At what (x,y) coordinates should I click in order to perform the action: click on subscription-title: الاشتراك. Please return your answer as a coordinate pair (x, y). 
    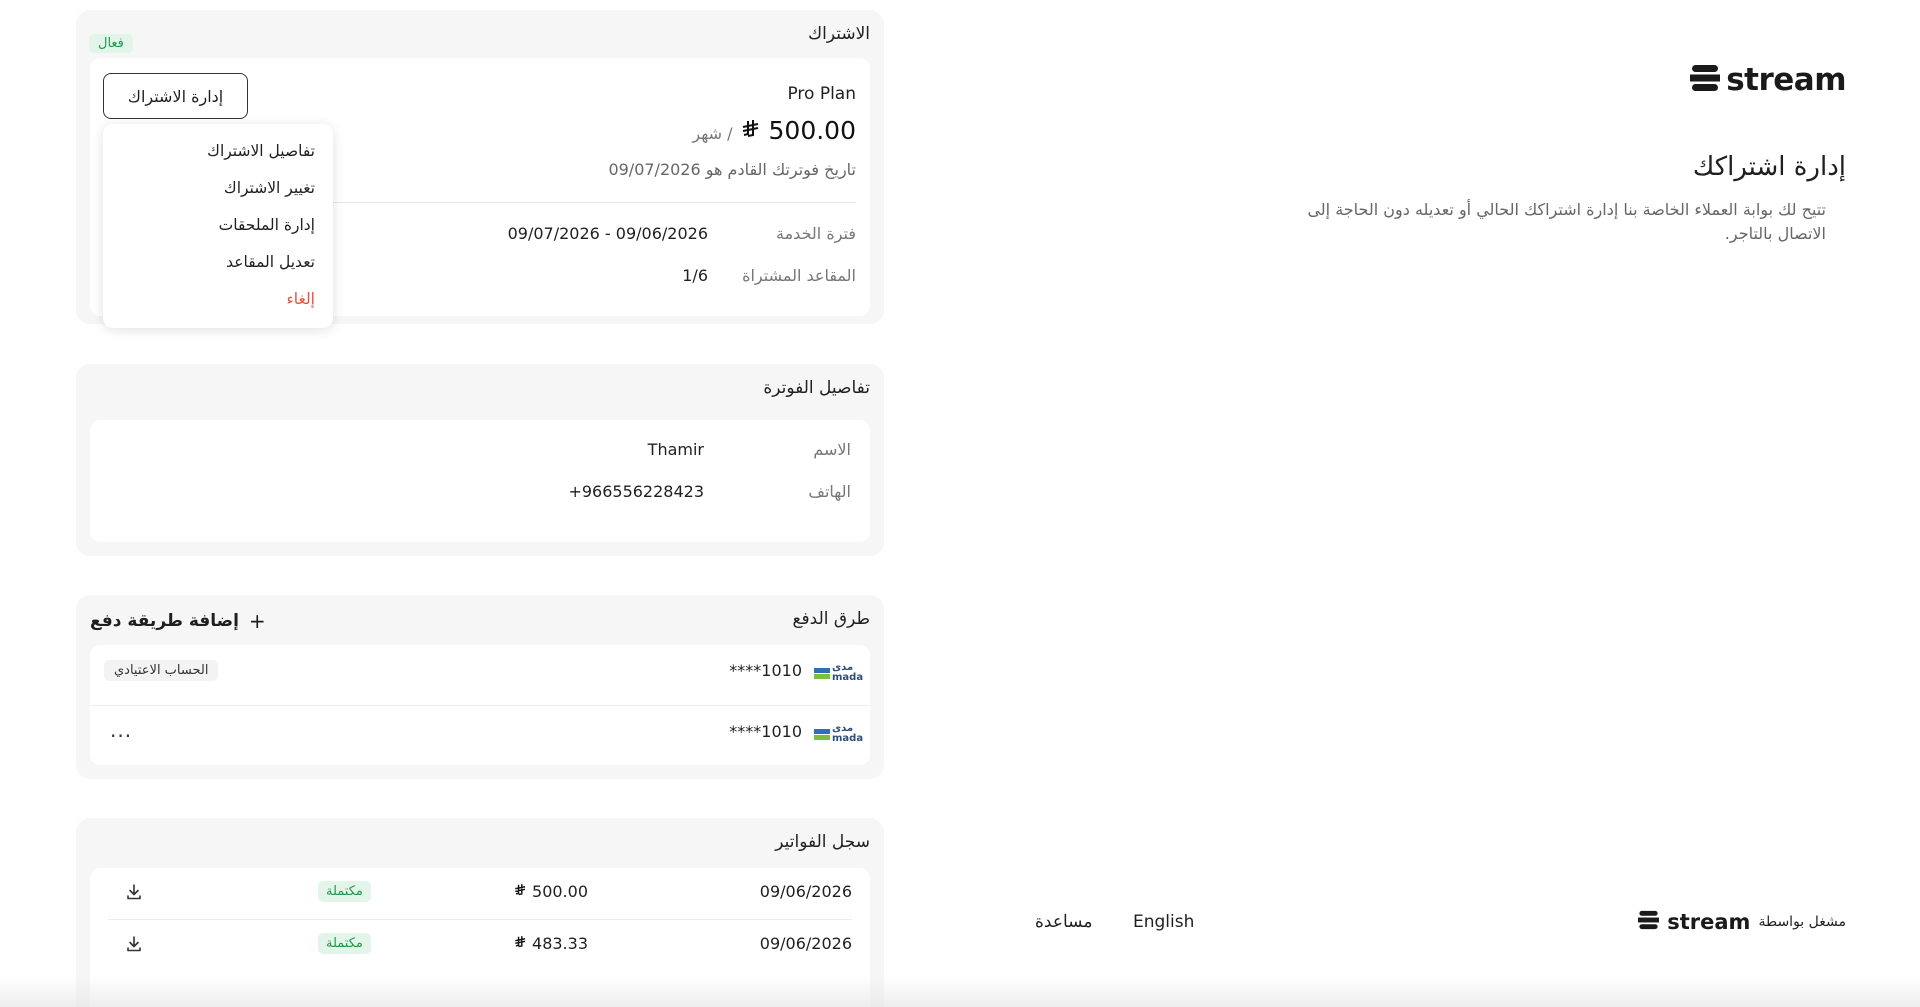
    Looking at the image, I should click on (839, 34).